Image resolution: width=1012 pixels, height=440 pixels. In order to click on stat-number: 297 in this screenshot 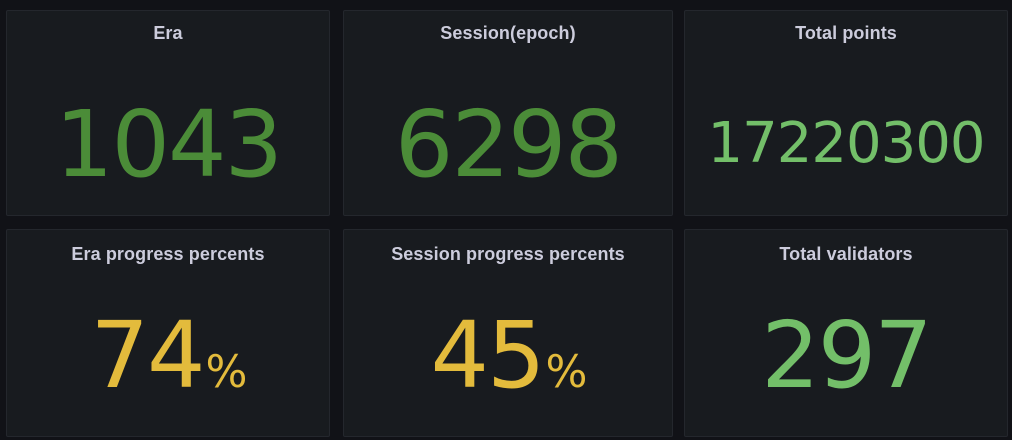, I will do `click(847, 355)`.